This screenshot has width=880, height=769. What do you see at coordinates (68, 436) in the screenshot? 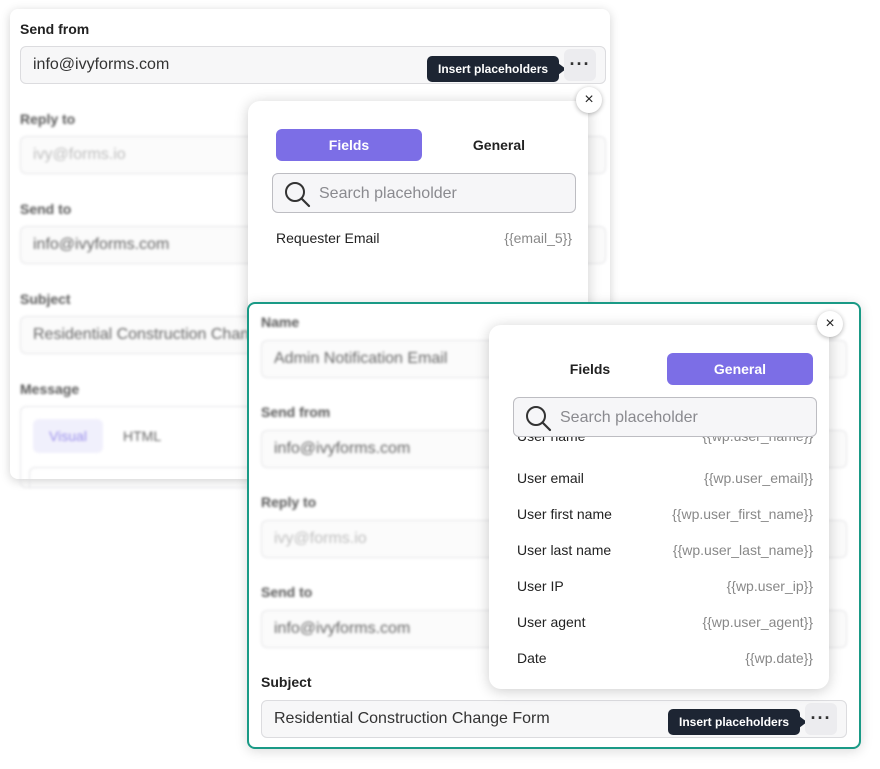
I see `tab-visual: Visual` at bounding box center [68, 436].